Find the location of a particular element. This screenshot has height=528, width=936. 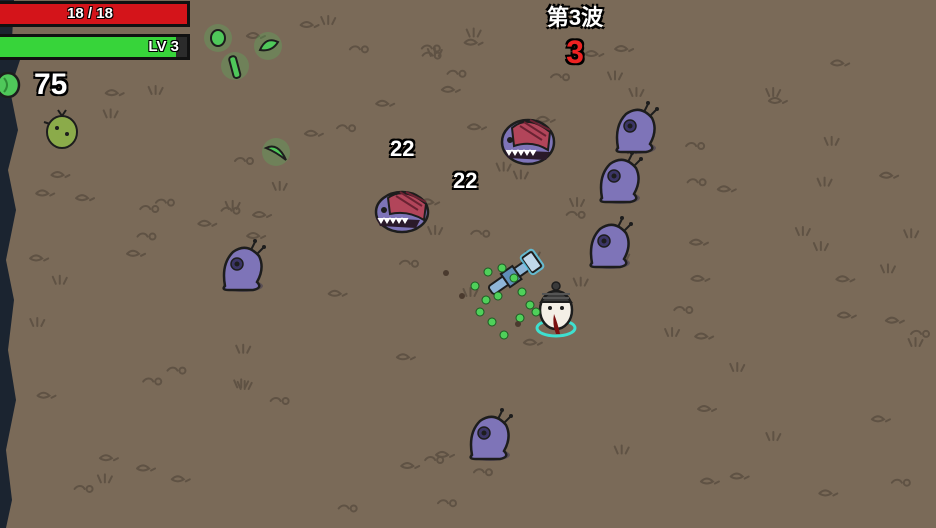

health-bar: 18 / 18 is located at coordinates (95, 14).